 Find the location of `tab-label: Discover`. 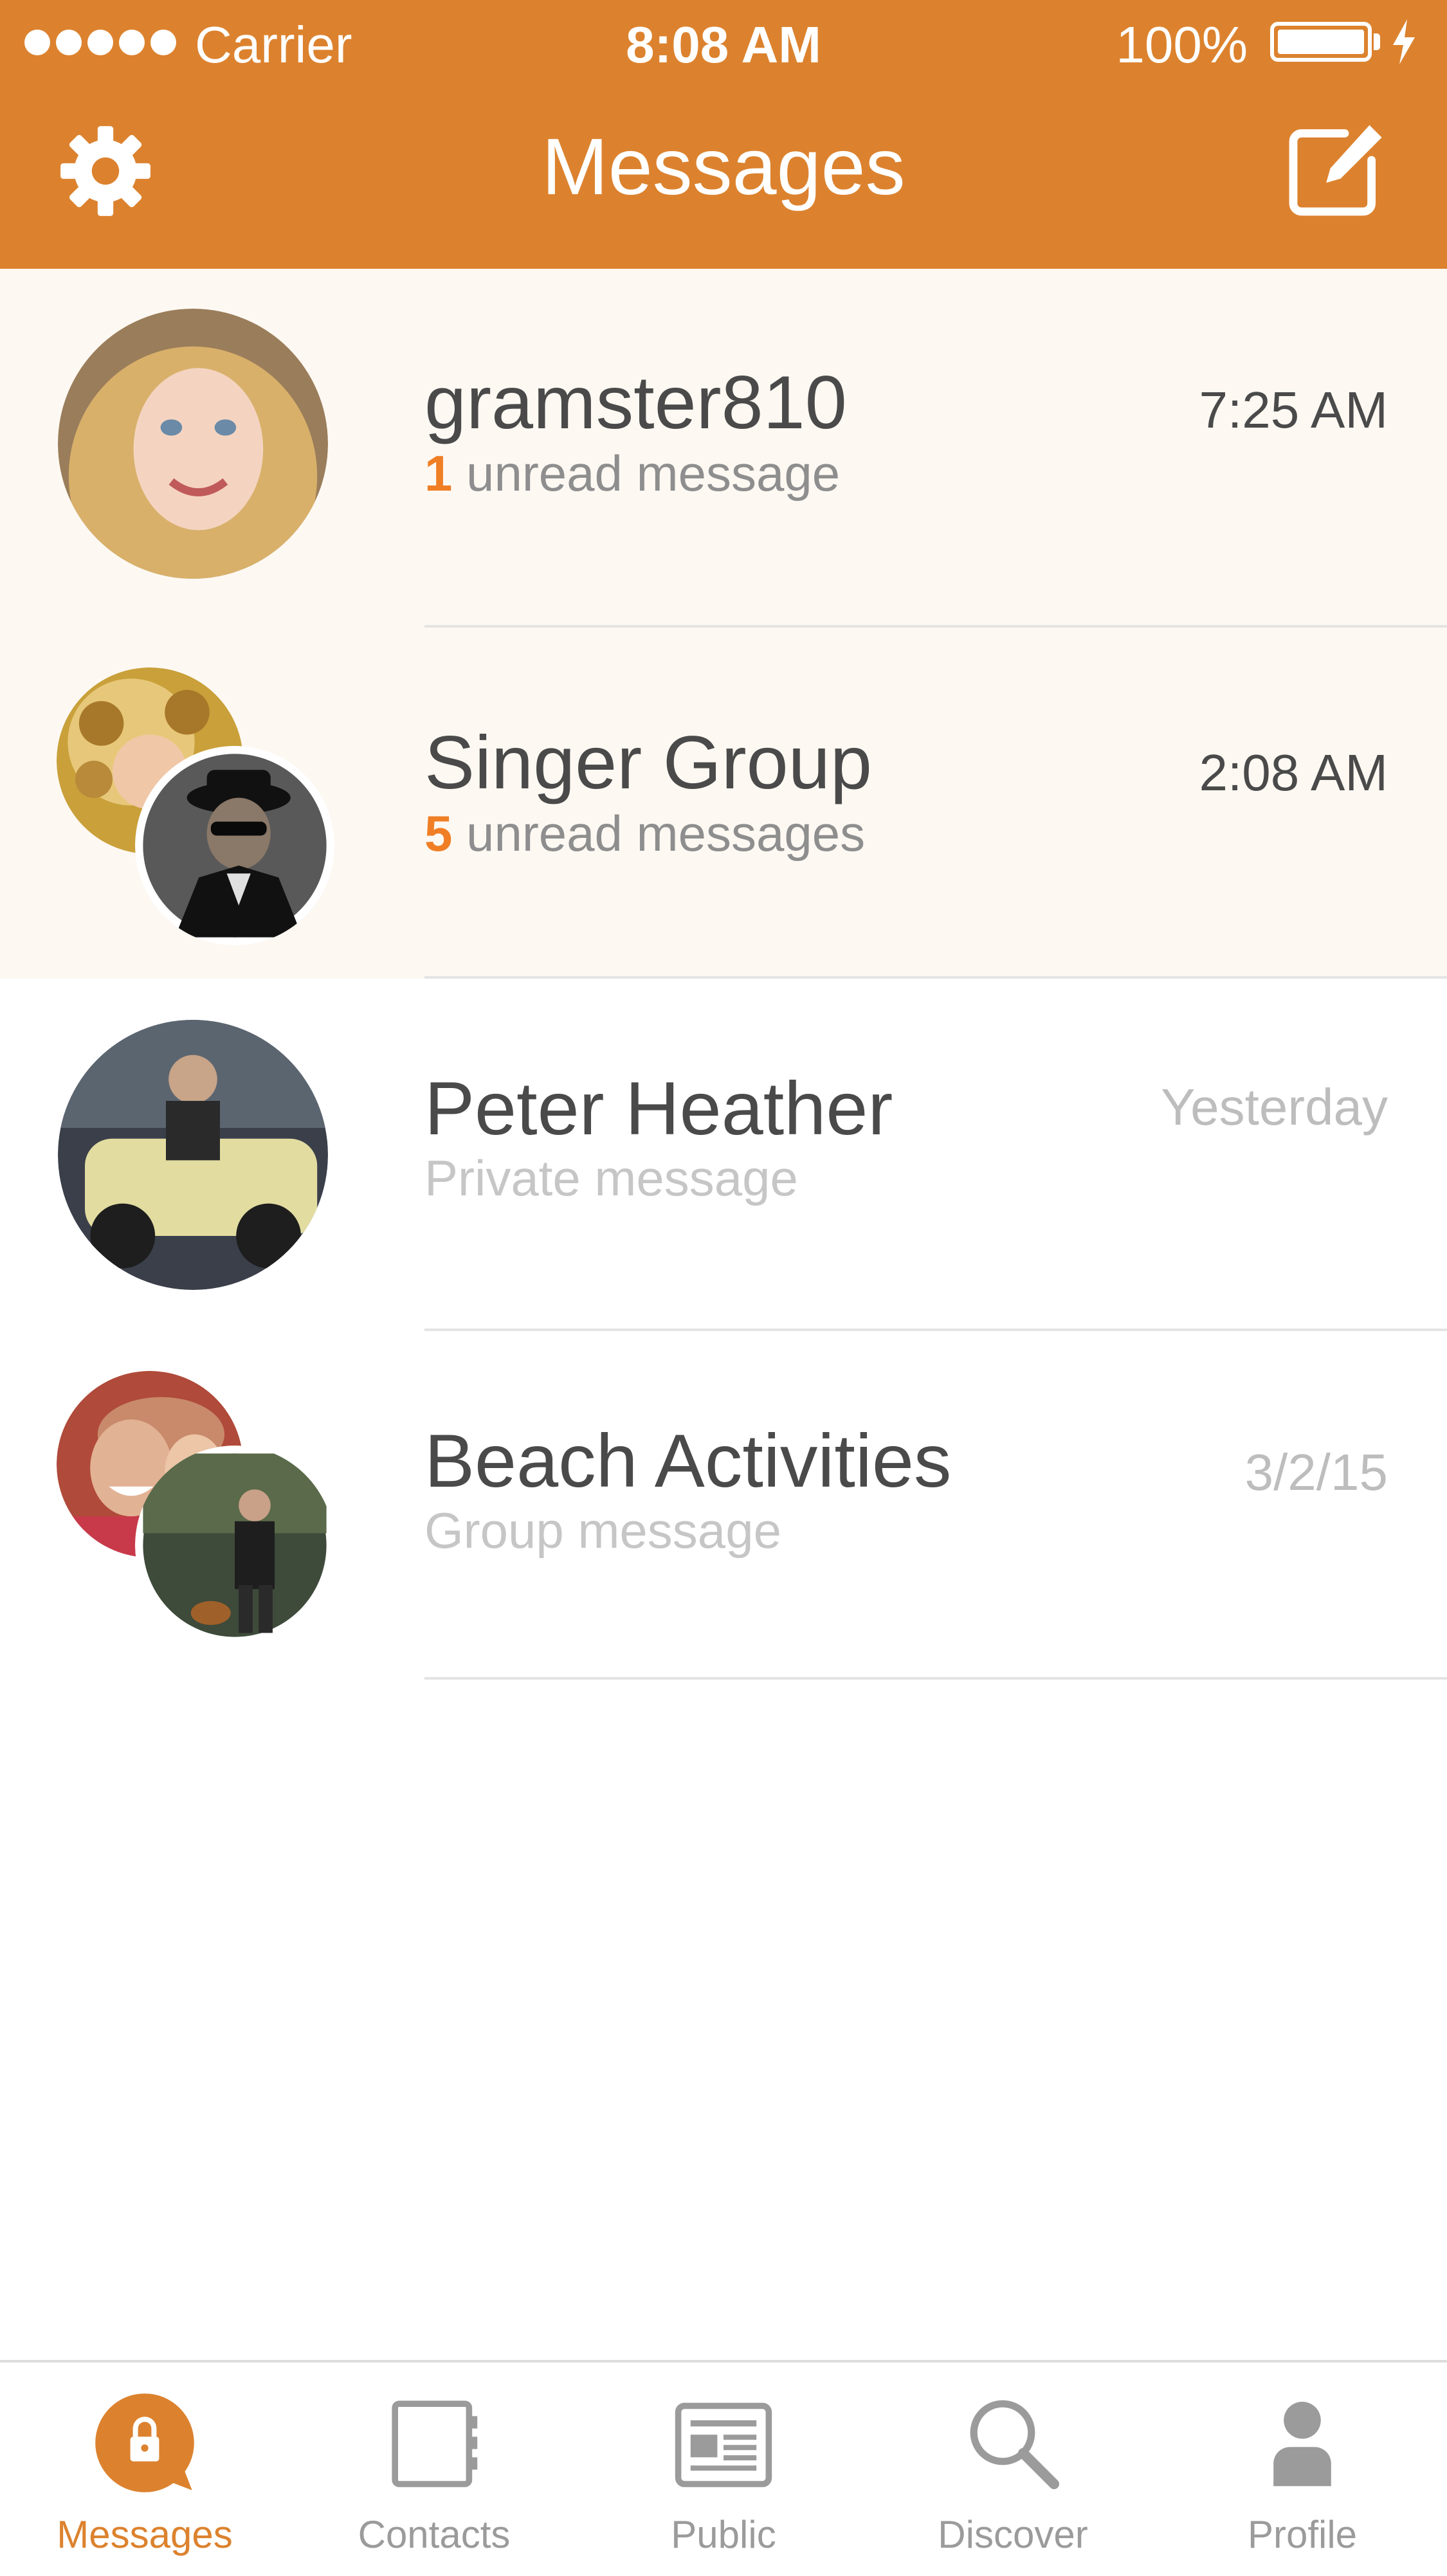

tab-label: Discover is located at coordinates (1013, 2534).